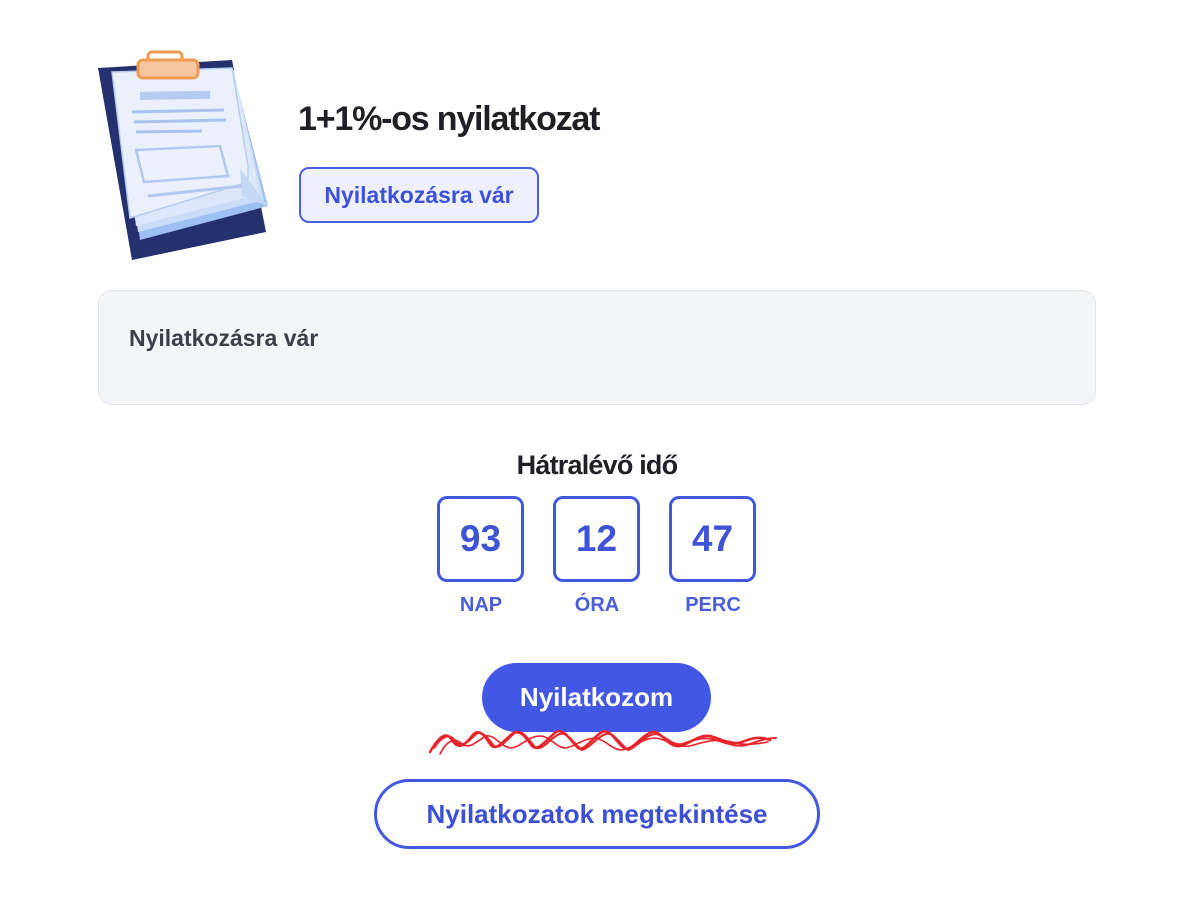  Describe the element at coordinates (597, 347) in the screenshot. I see `status-info-panel: Nyilatkozásra vár` at that location.